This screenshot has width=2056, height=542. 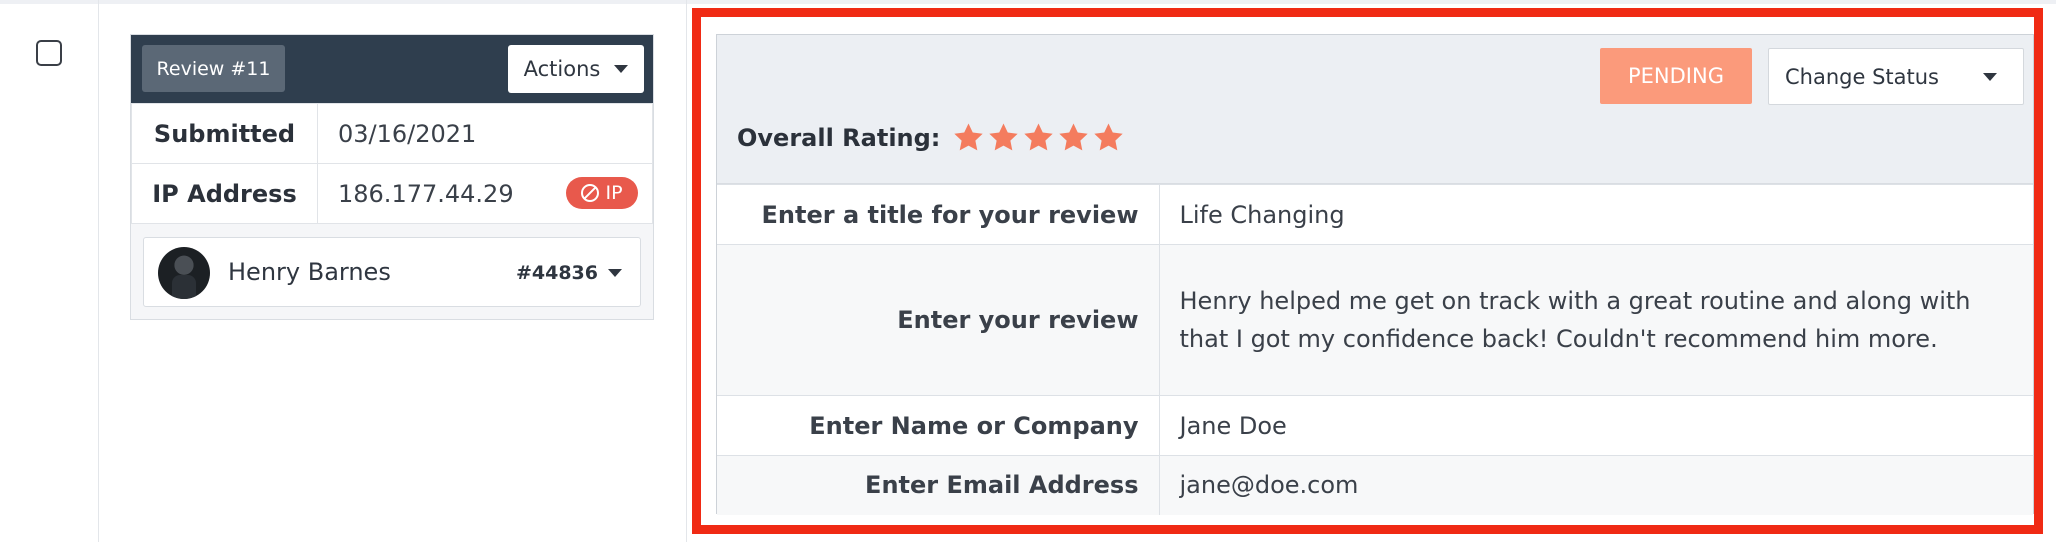 I want to click on field-label: Enter a title for your review, so click(x=938, y=214).